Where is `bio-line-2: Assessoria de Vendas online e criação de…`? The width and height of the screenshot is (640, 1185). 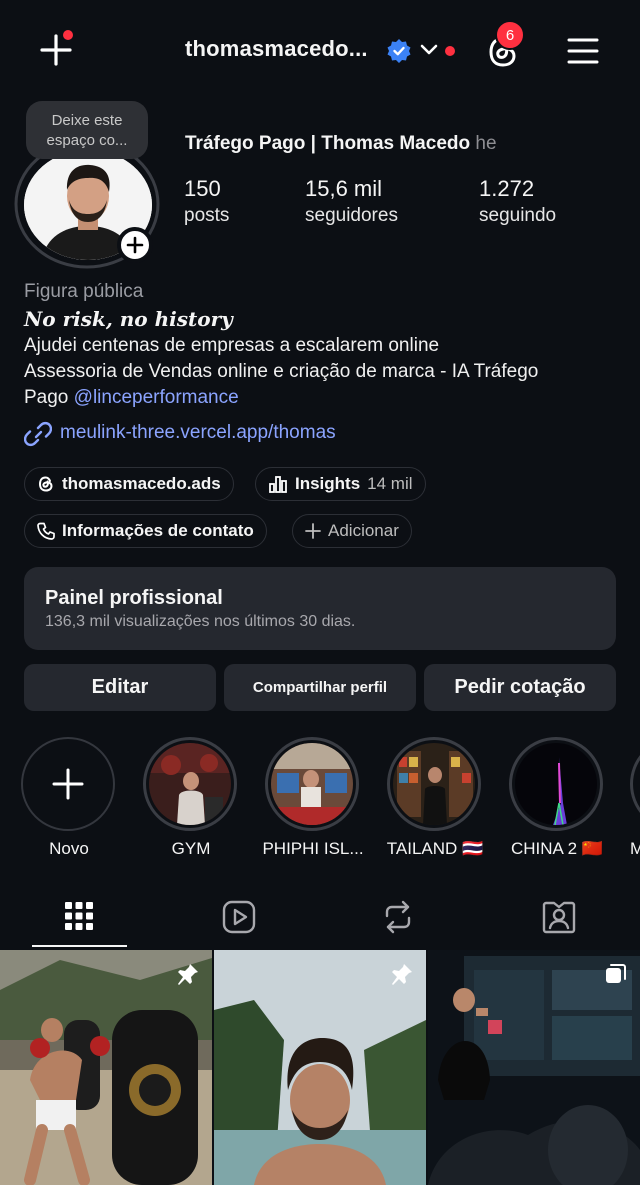
bio-line-2: Assessoria de Vendas online e criação de… is located at coordinates (281, 371).